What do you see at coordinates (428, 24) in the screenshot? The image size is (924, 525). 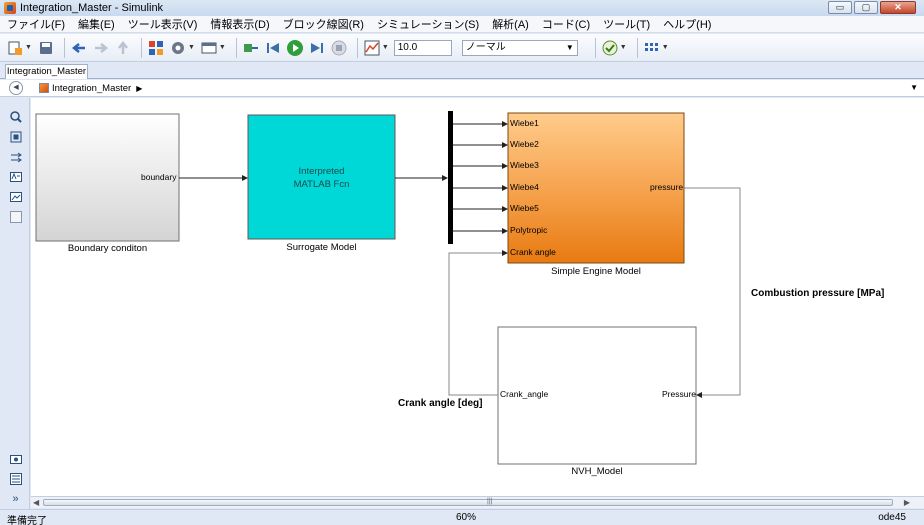 I see `menu-simulation: シミュレーション(S)` at bounding box center [428, 24].